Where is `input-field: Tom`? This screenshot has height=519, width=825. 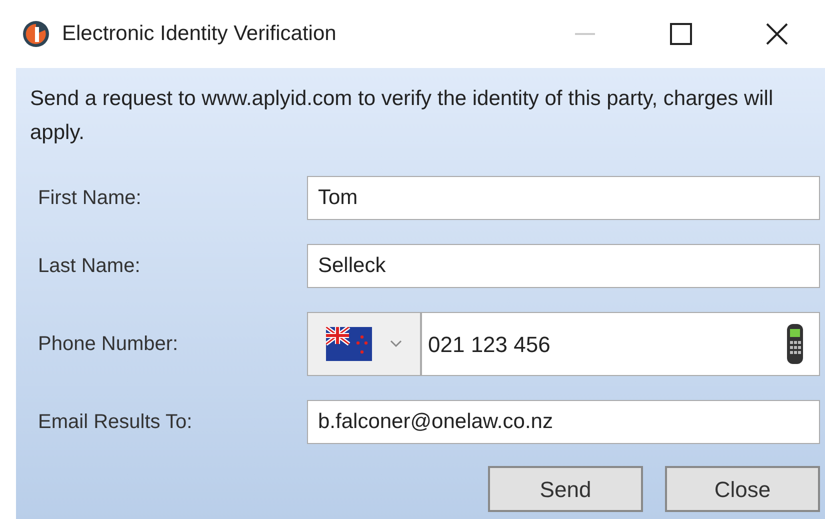 input-field: Tom is located at coordinates (563, 198).